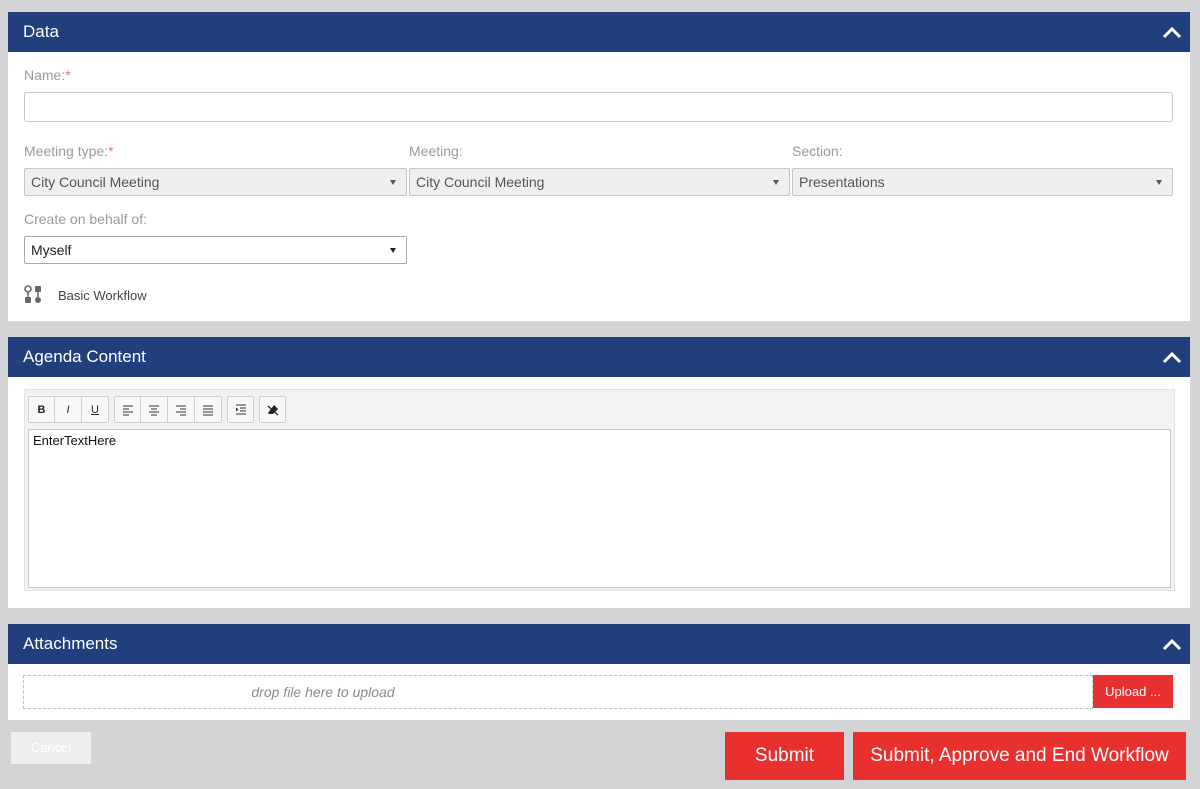  Describe the element at coordinates (480, 182) in the screenshot. I see `meeting-value: City Council Meeting` at that location.